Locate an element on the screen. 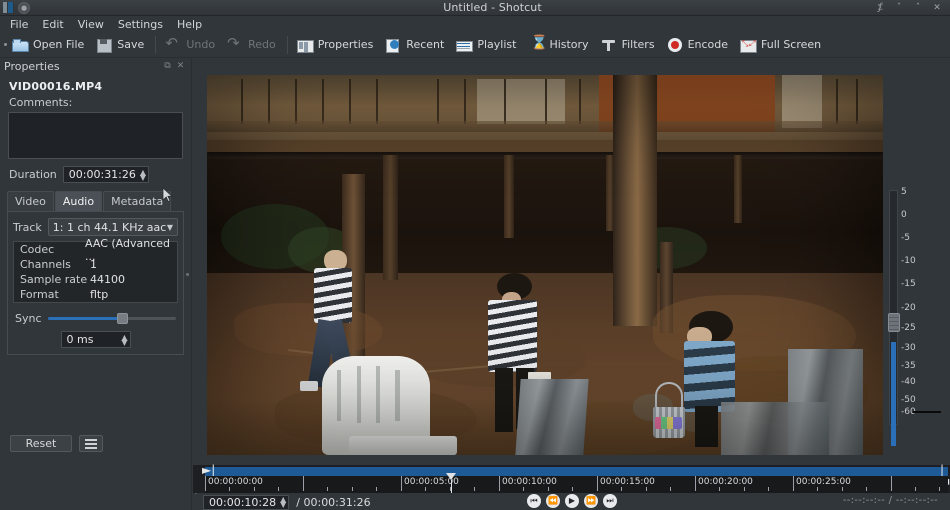 The height and width of the screenshot is (510, 950). folder-open-icon is located at coordinates (20, 45).